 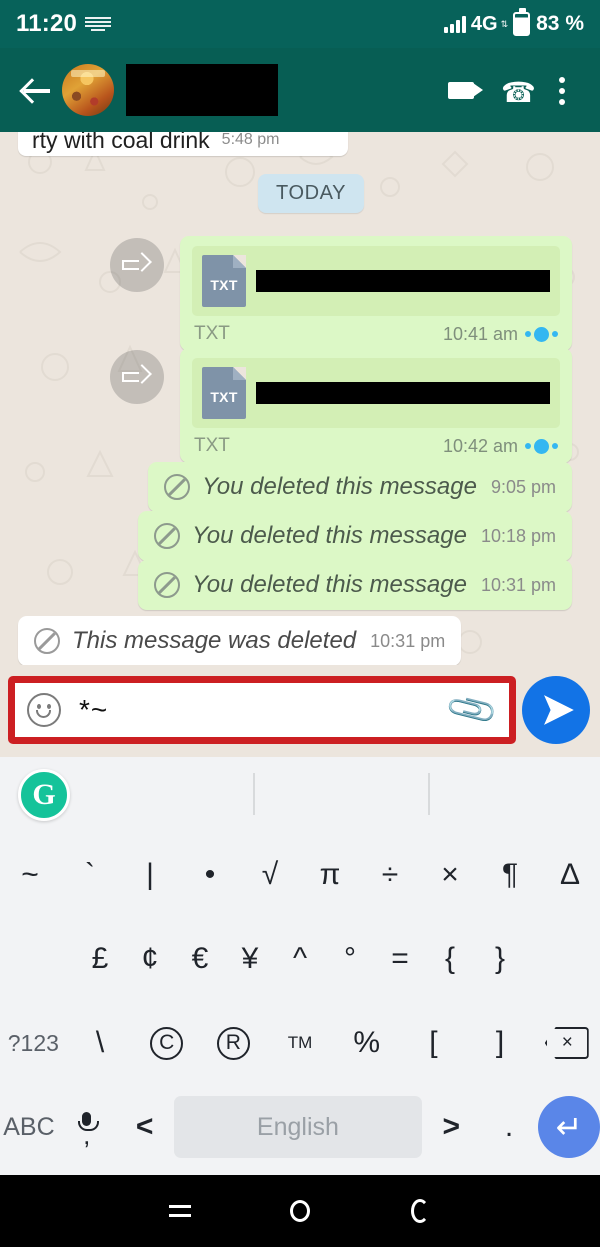 I want to click on key-pi: π, so click(x=330, y=875).